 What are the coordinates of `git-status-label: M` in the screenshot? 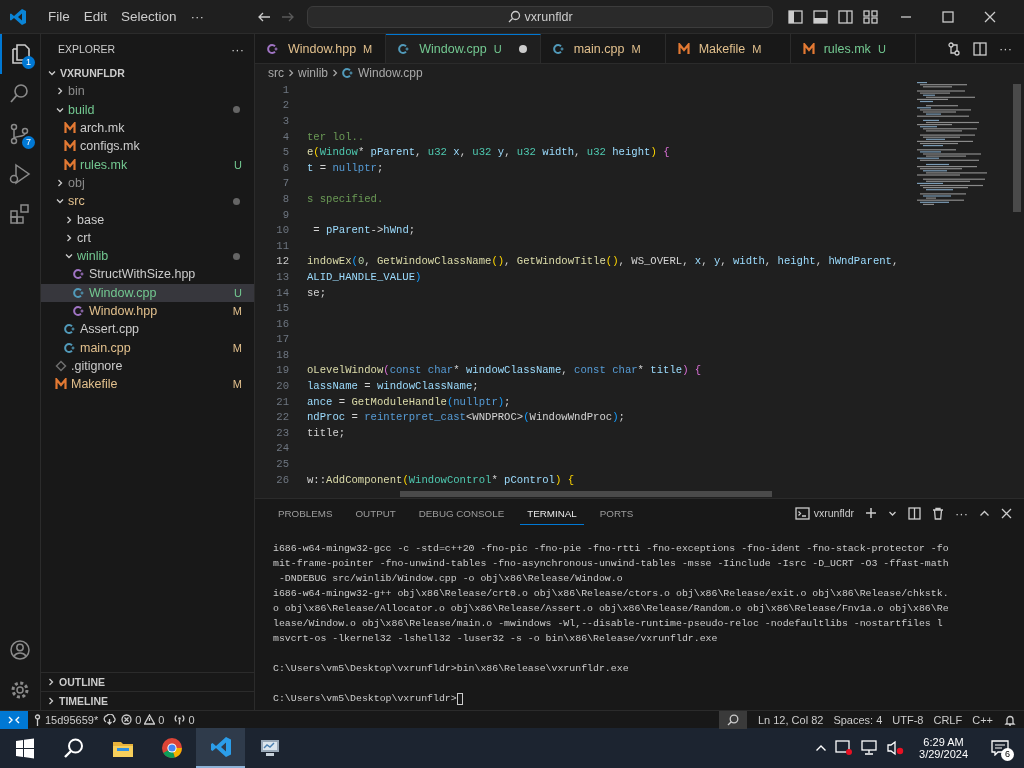 It's located at (237, 347).